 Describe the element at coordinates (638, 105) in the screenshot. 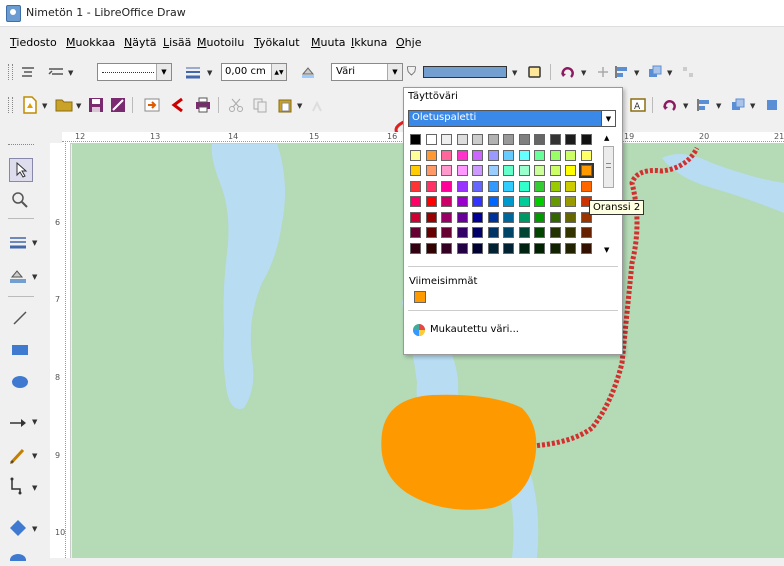

I see `text-box-icon: A` at that location.